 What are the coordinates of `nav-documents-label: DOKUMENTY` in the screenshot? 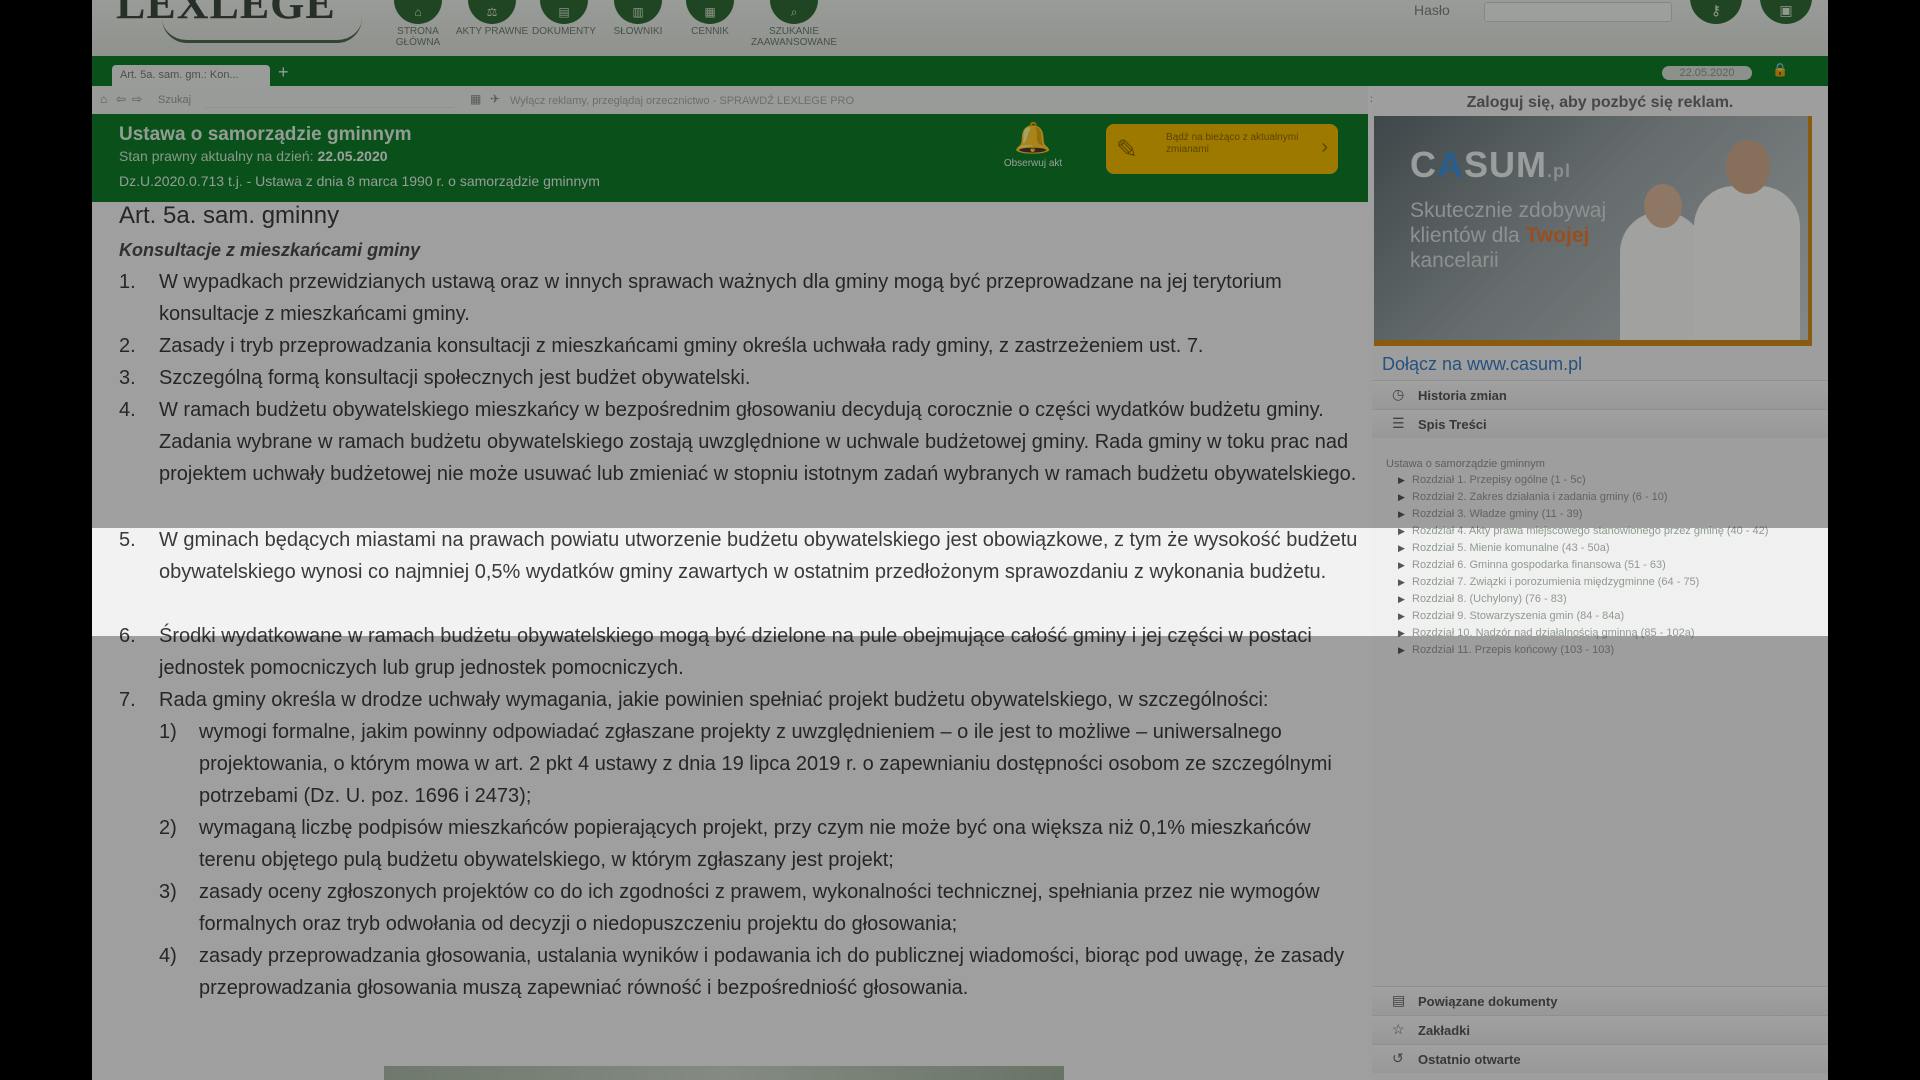 It's located at (564, 31).